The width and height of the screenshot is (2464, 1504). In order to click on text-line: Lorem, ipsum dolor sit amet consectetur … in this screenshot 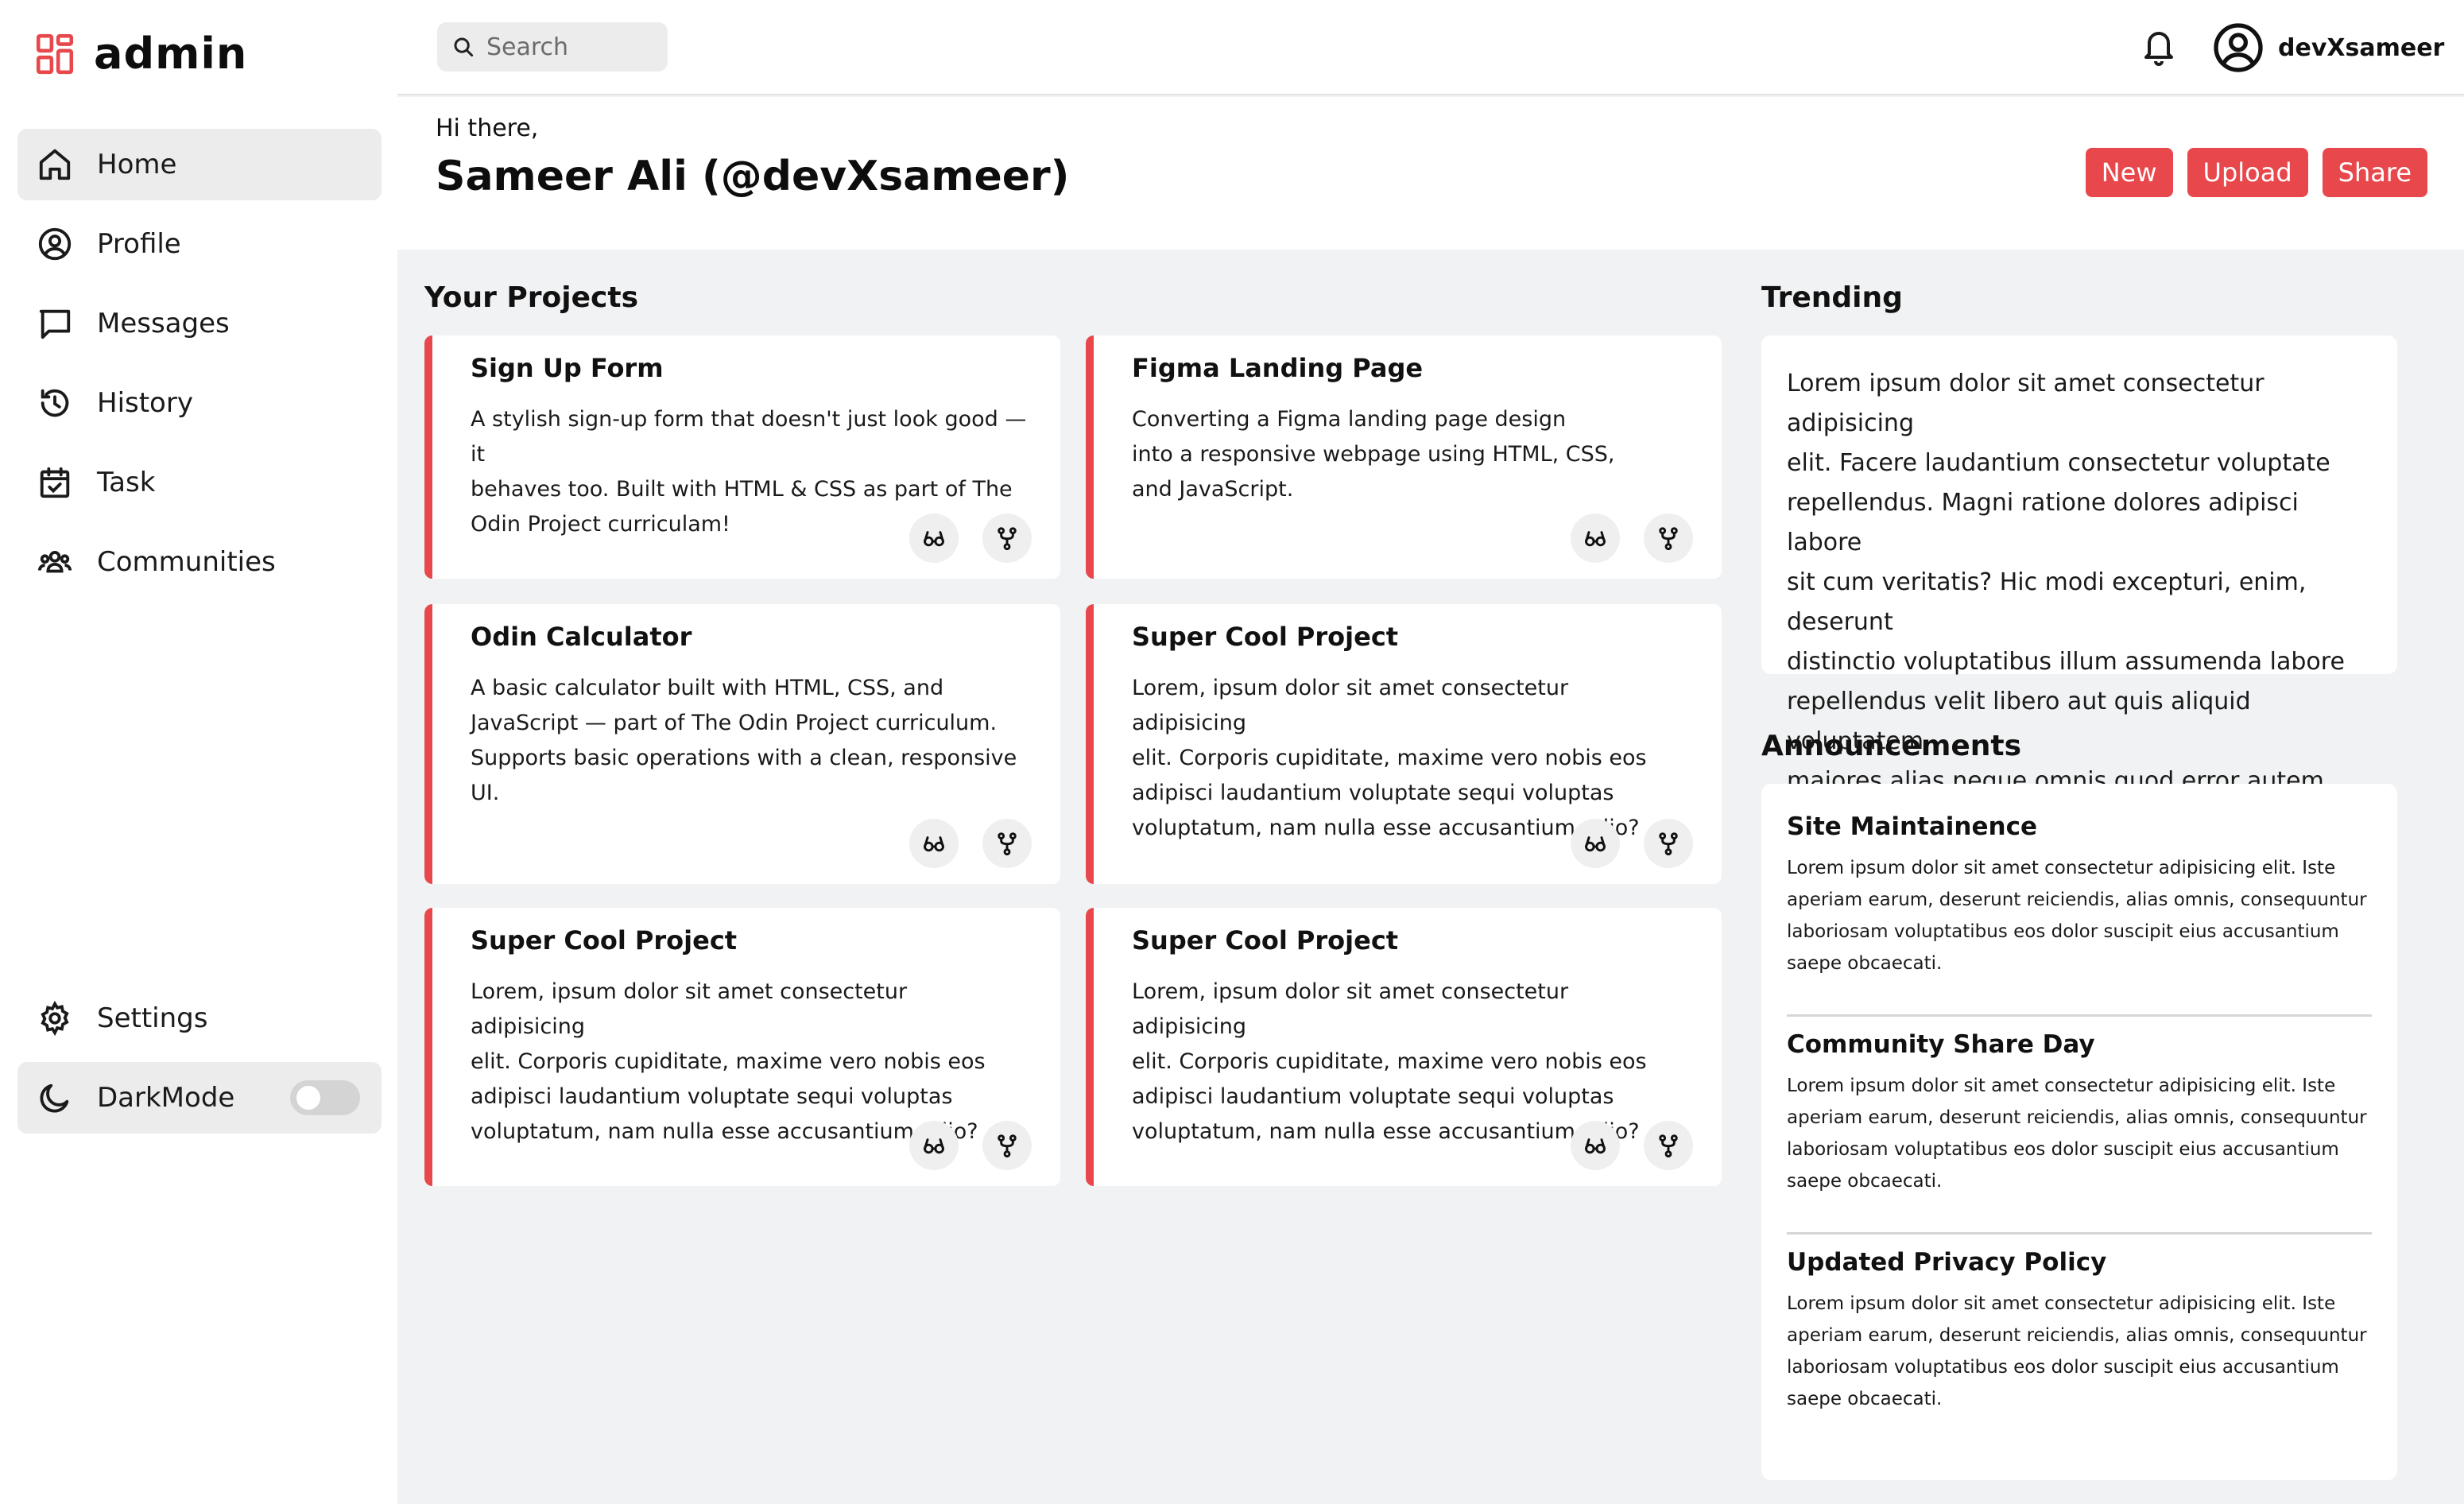, I will do `click(1350, 706)`.